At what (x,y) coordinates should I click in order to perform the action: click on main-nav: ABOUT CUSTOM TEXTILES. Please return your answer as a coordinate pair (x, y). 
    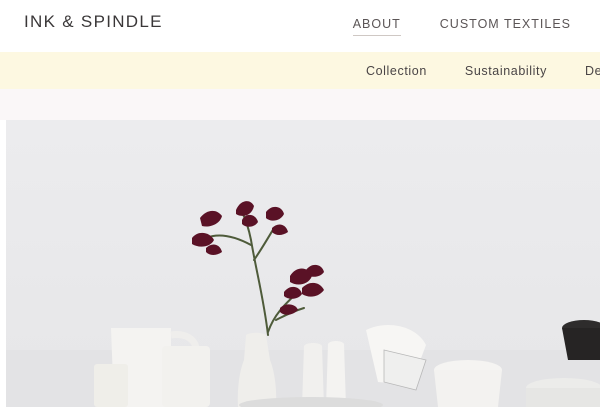
    Looking at the image, I should click on (461, 26).